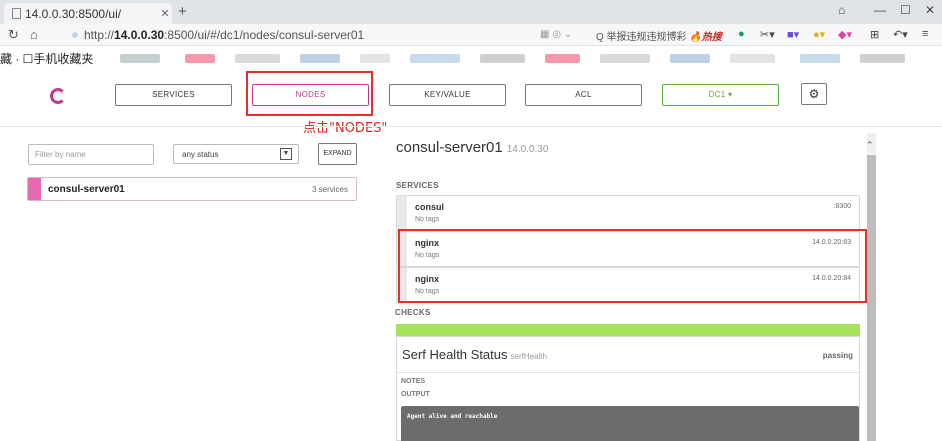  Describe the element at coordinates (452, 416) in the screenshot. I see `check-output-text: Agent alive and reachable` at that location.